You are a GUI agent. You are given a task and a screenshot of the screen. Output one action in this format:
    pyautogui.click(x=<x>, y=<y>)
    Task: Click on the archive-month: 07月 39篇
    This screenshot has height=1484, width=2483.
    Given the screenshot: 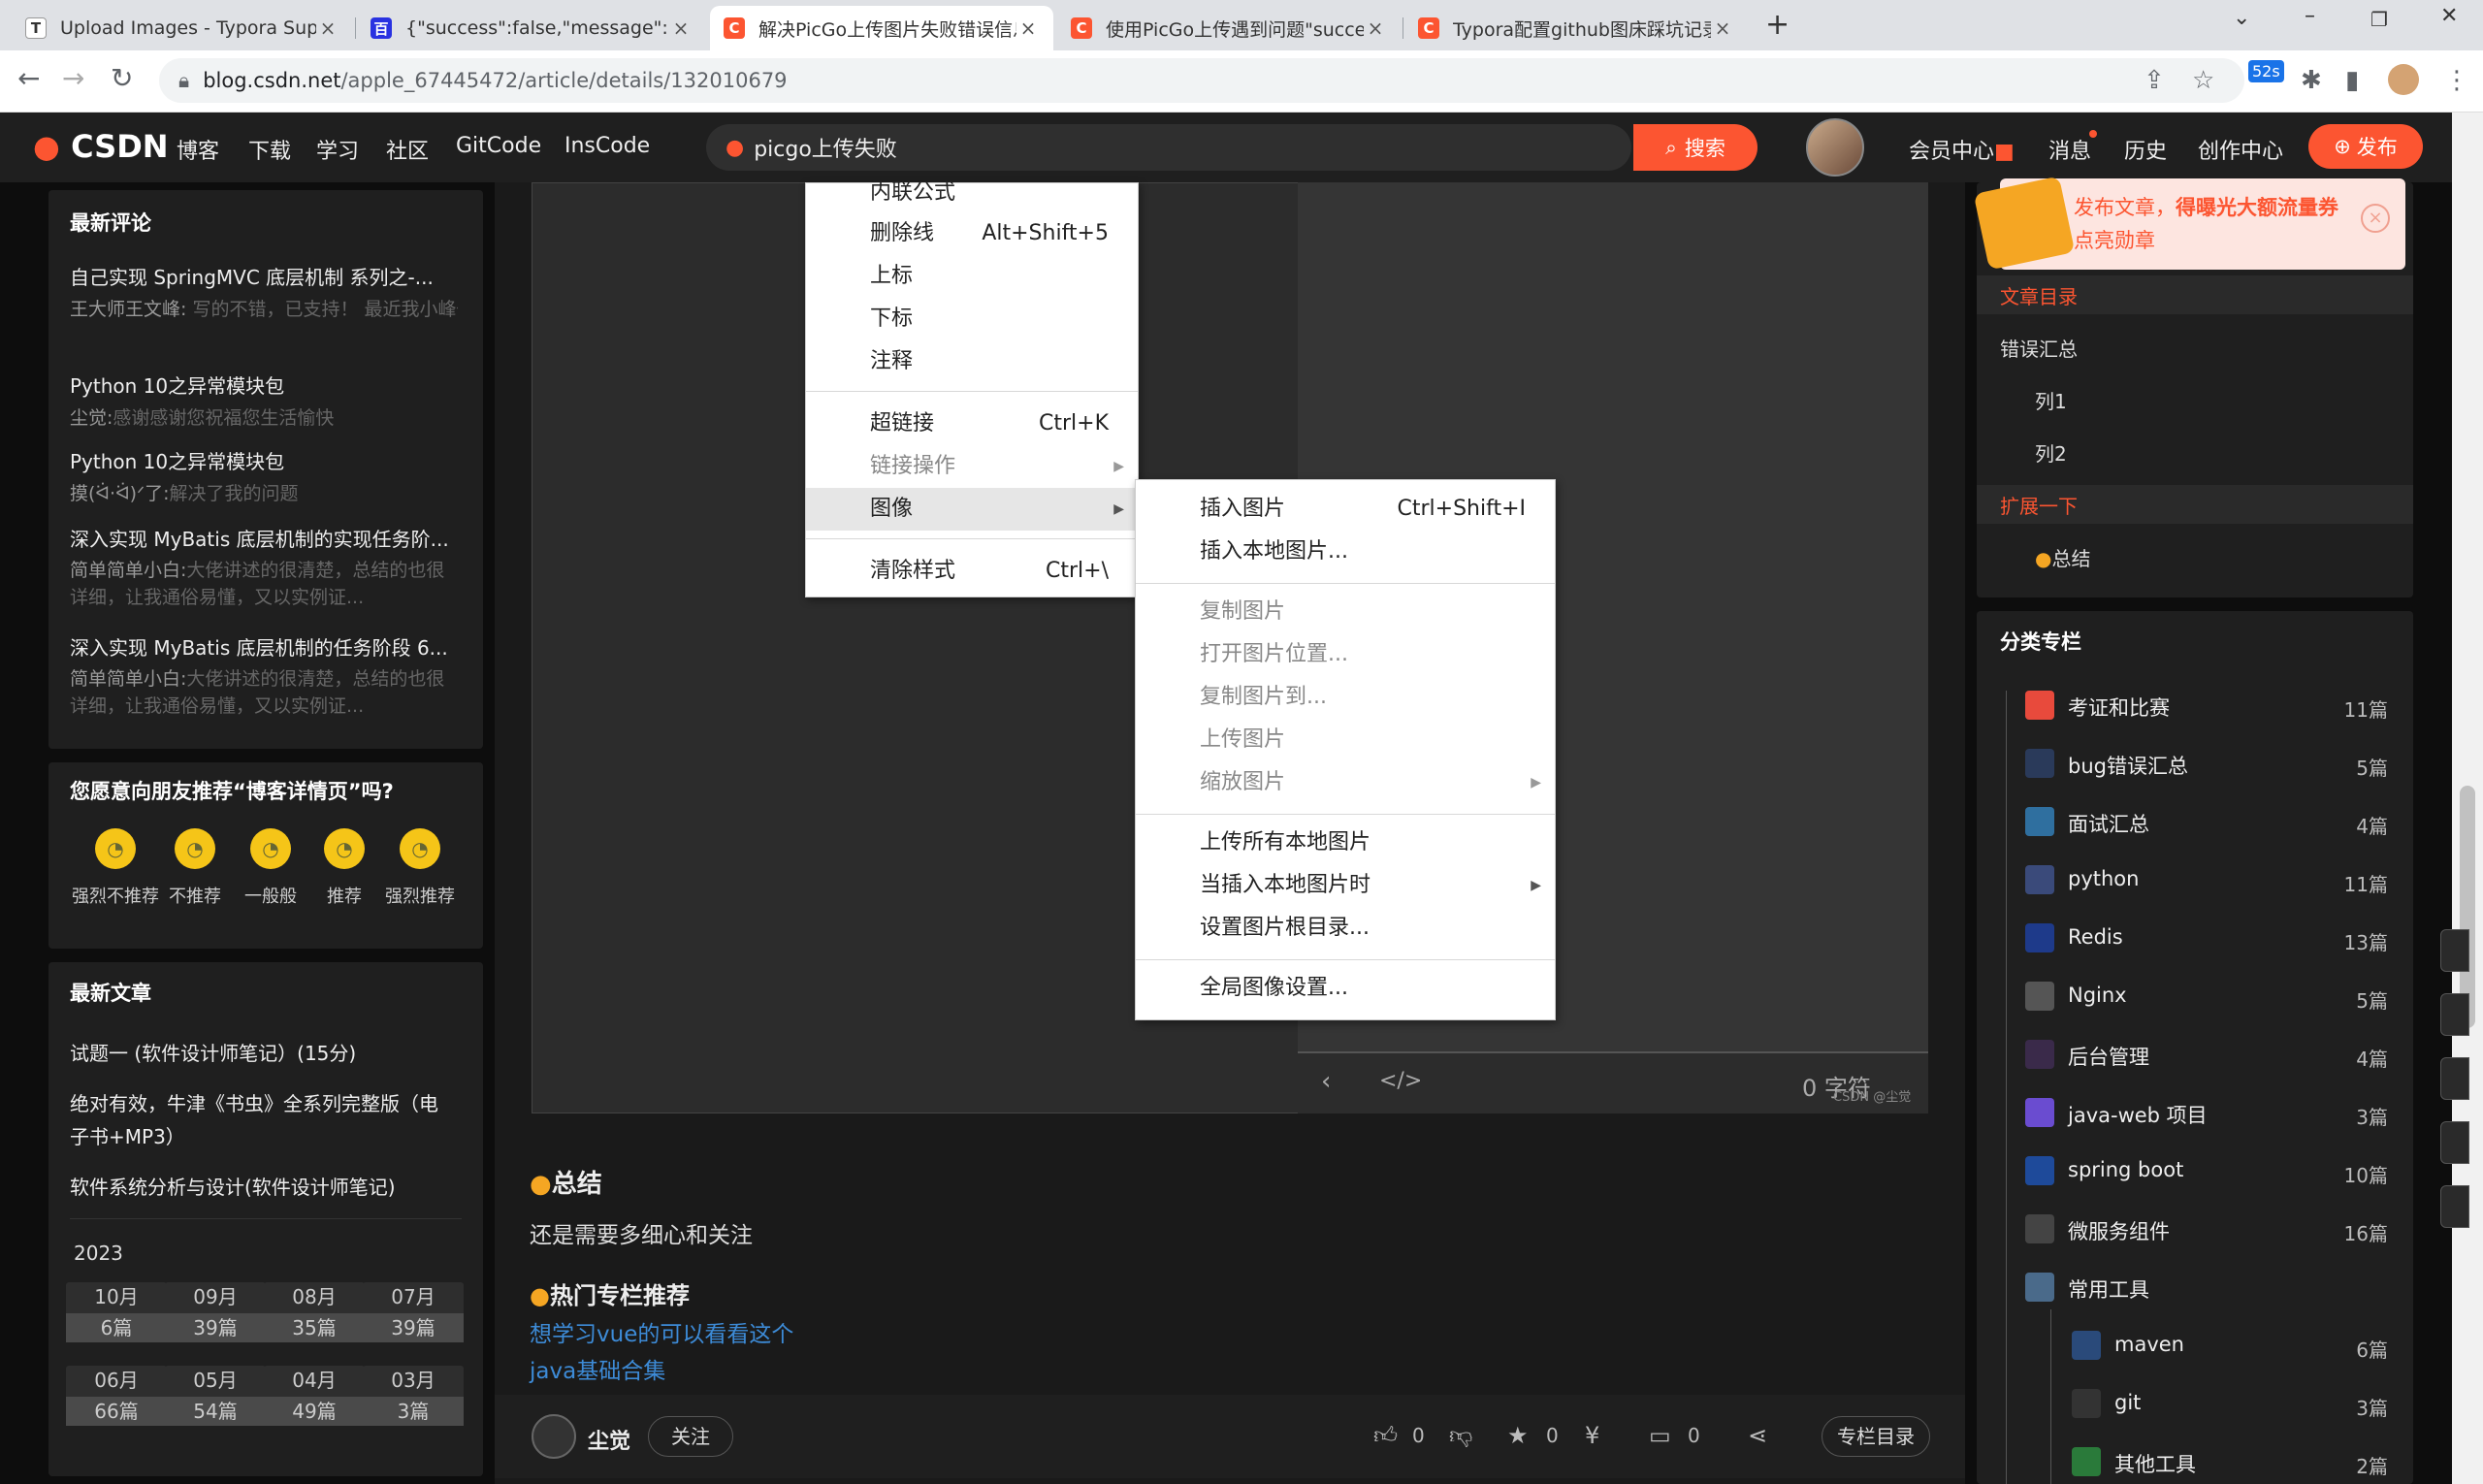 What is the action you would take?
    pyautogui.click(x=414, y=1312)
    